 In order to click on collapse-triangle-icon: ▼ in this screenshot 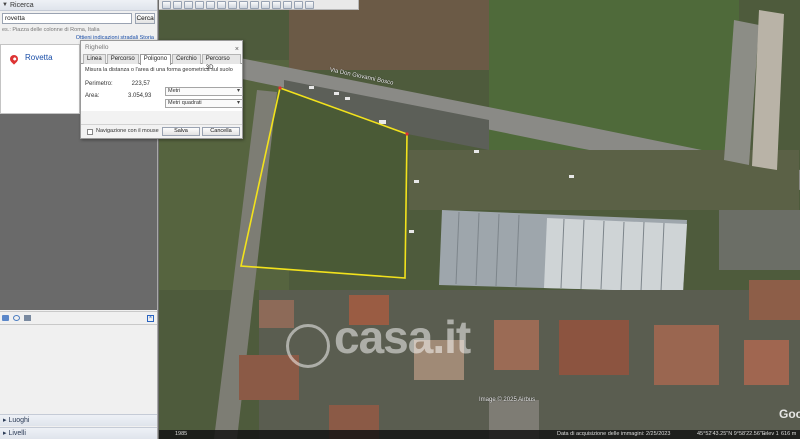, I will do `click(5, 5)`.